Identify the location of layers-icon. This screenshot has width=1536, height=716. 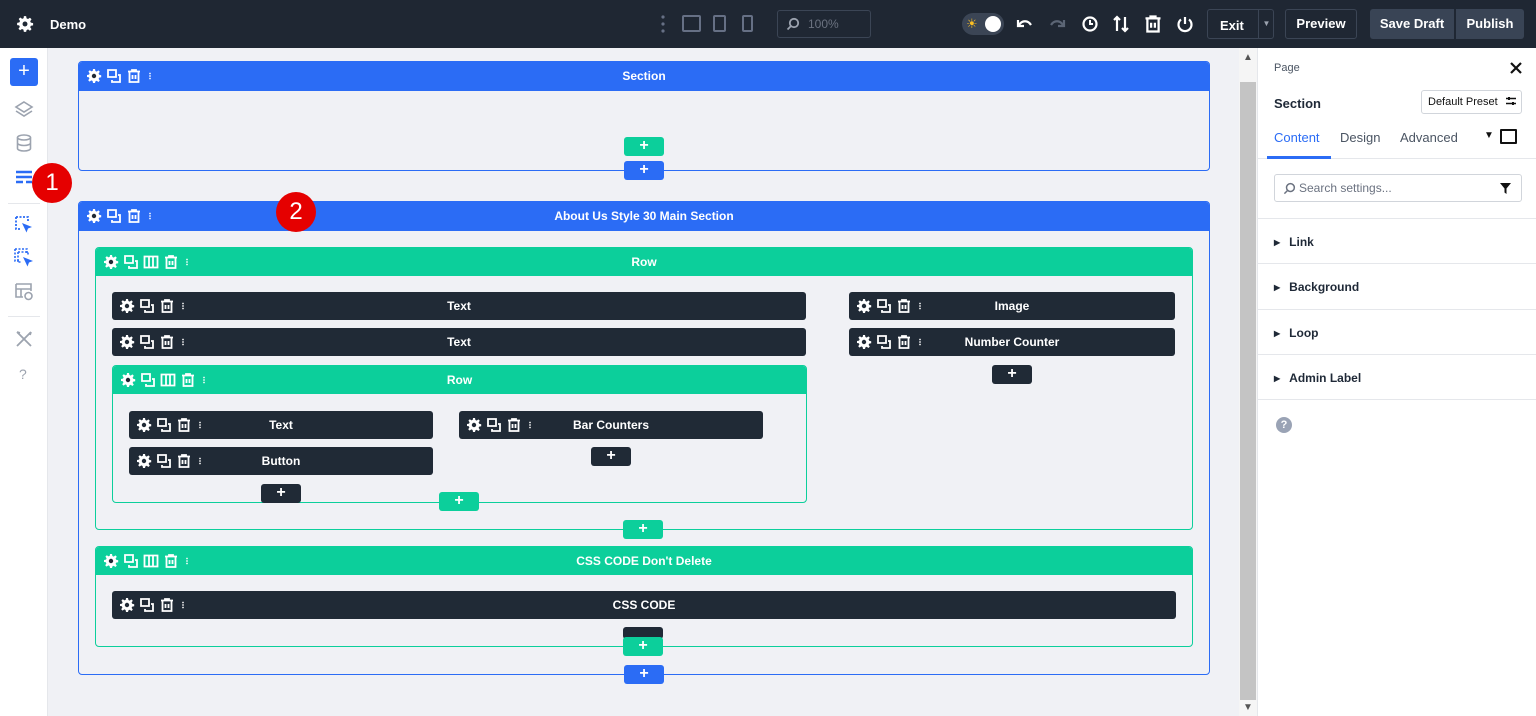
(24, 110).